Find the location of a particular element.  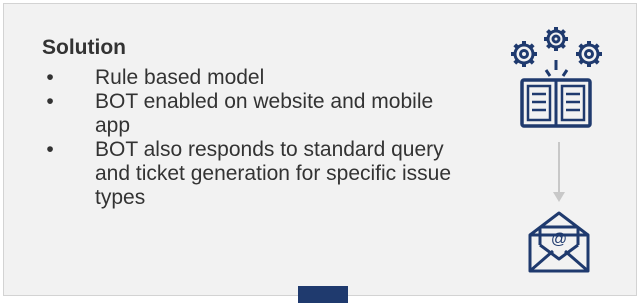

bottom-accent-tab is located at coordinates (323, 294).